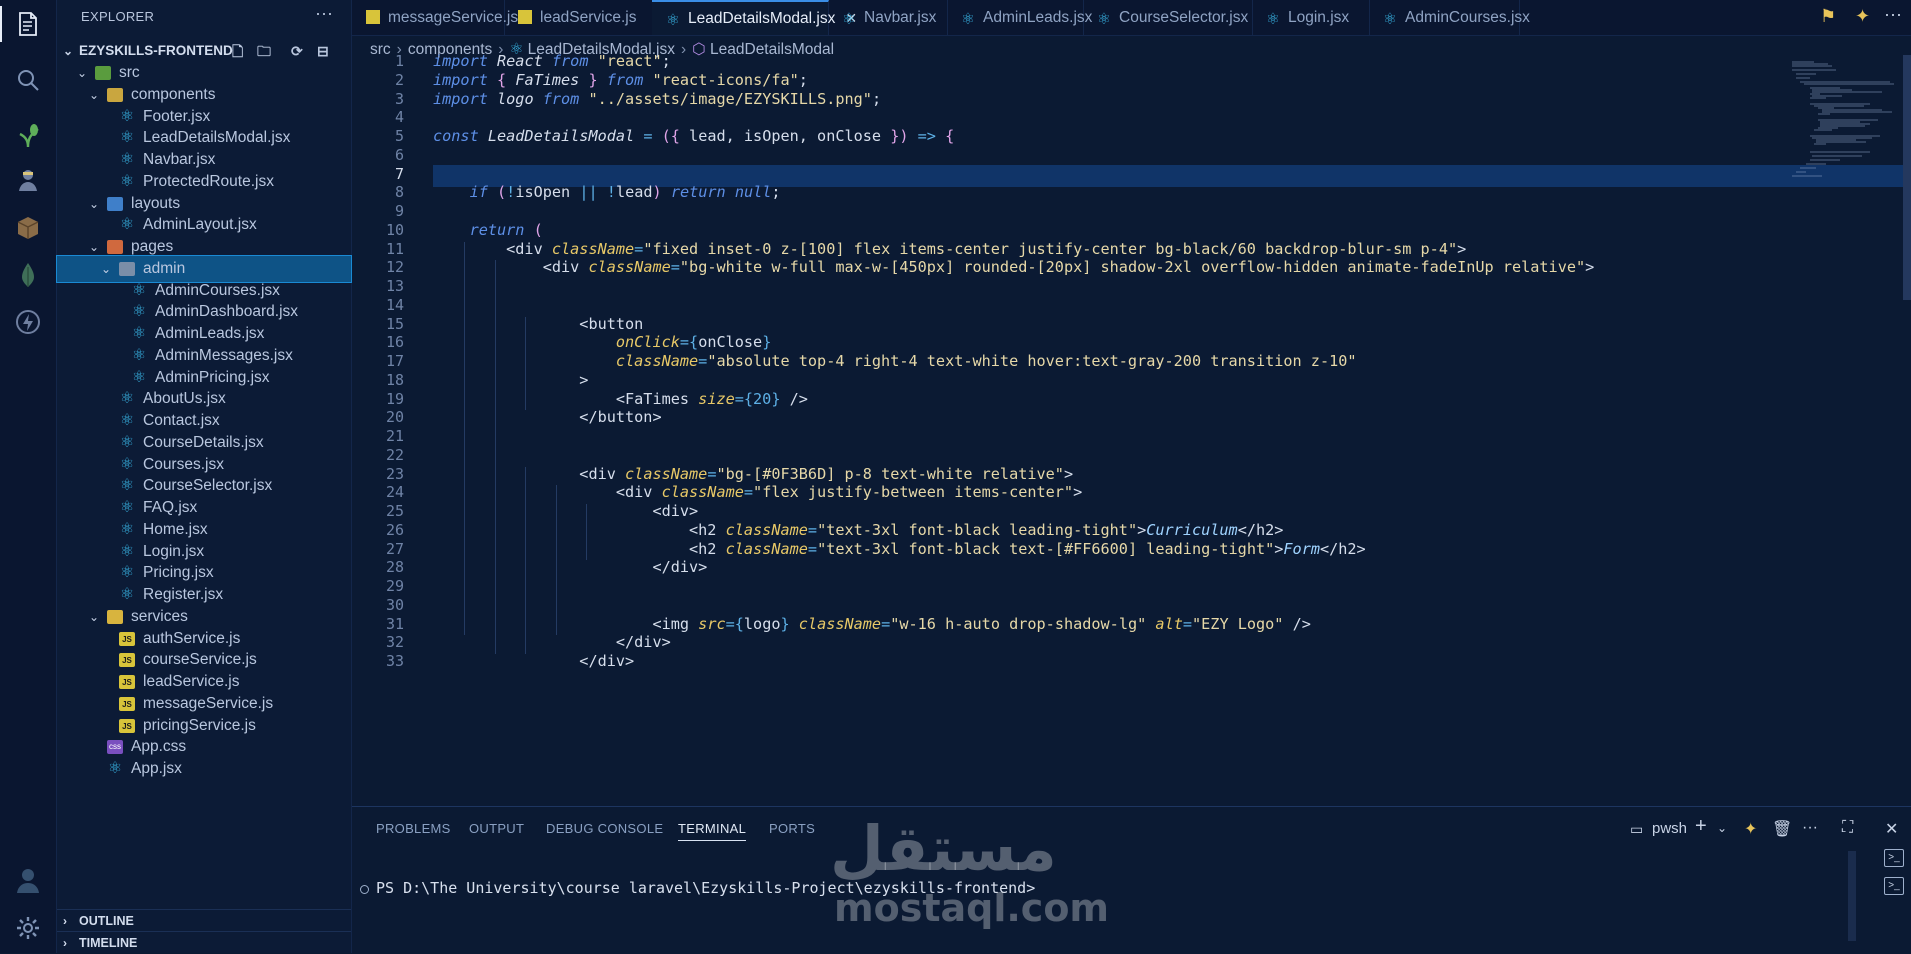 This screenshot has width=1911, height=954. I want to click on code-token: ={20}, so click(757, 398).